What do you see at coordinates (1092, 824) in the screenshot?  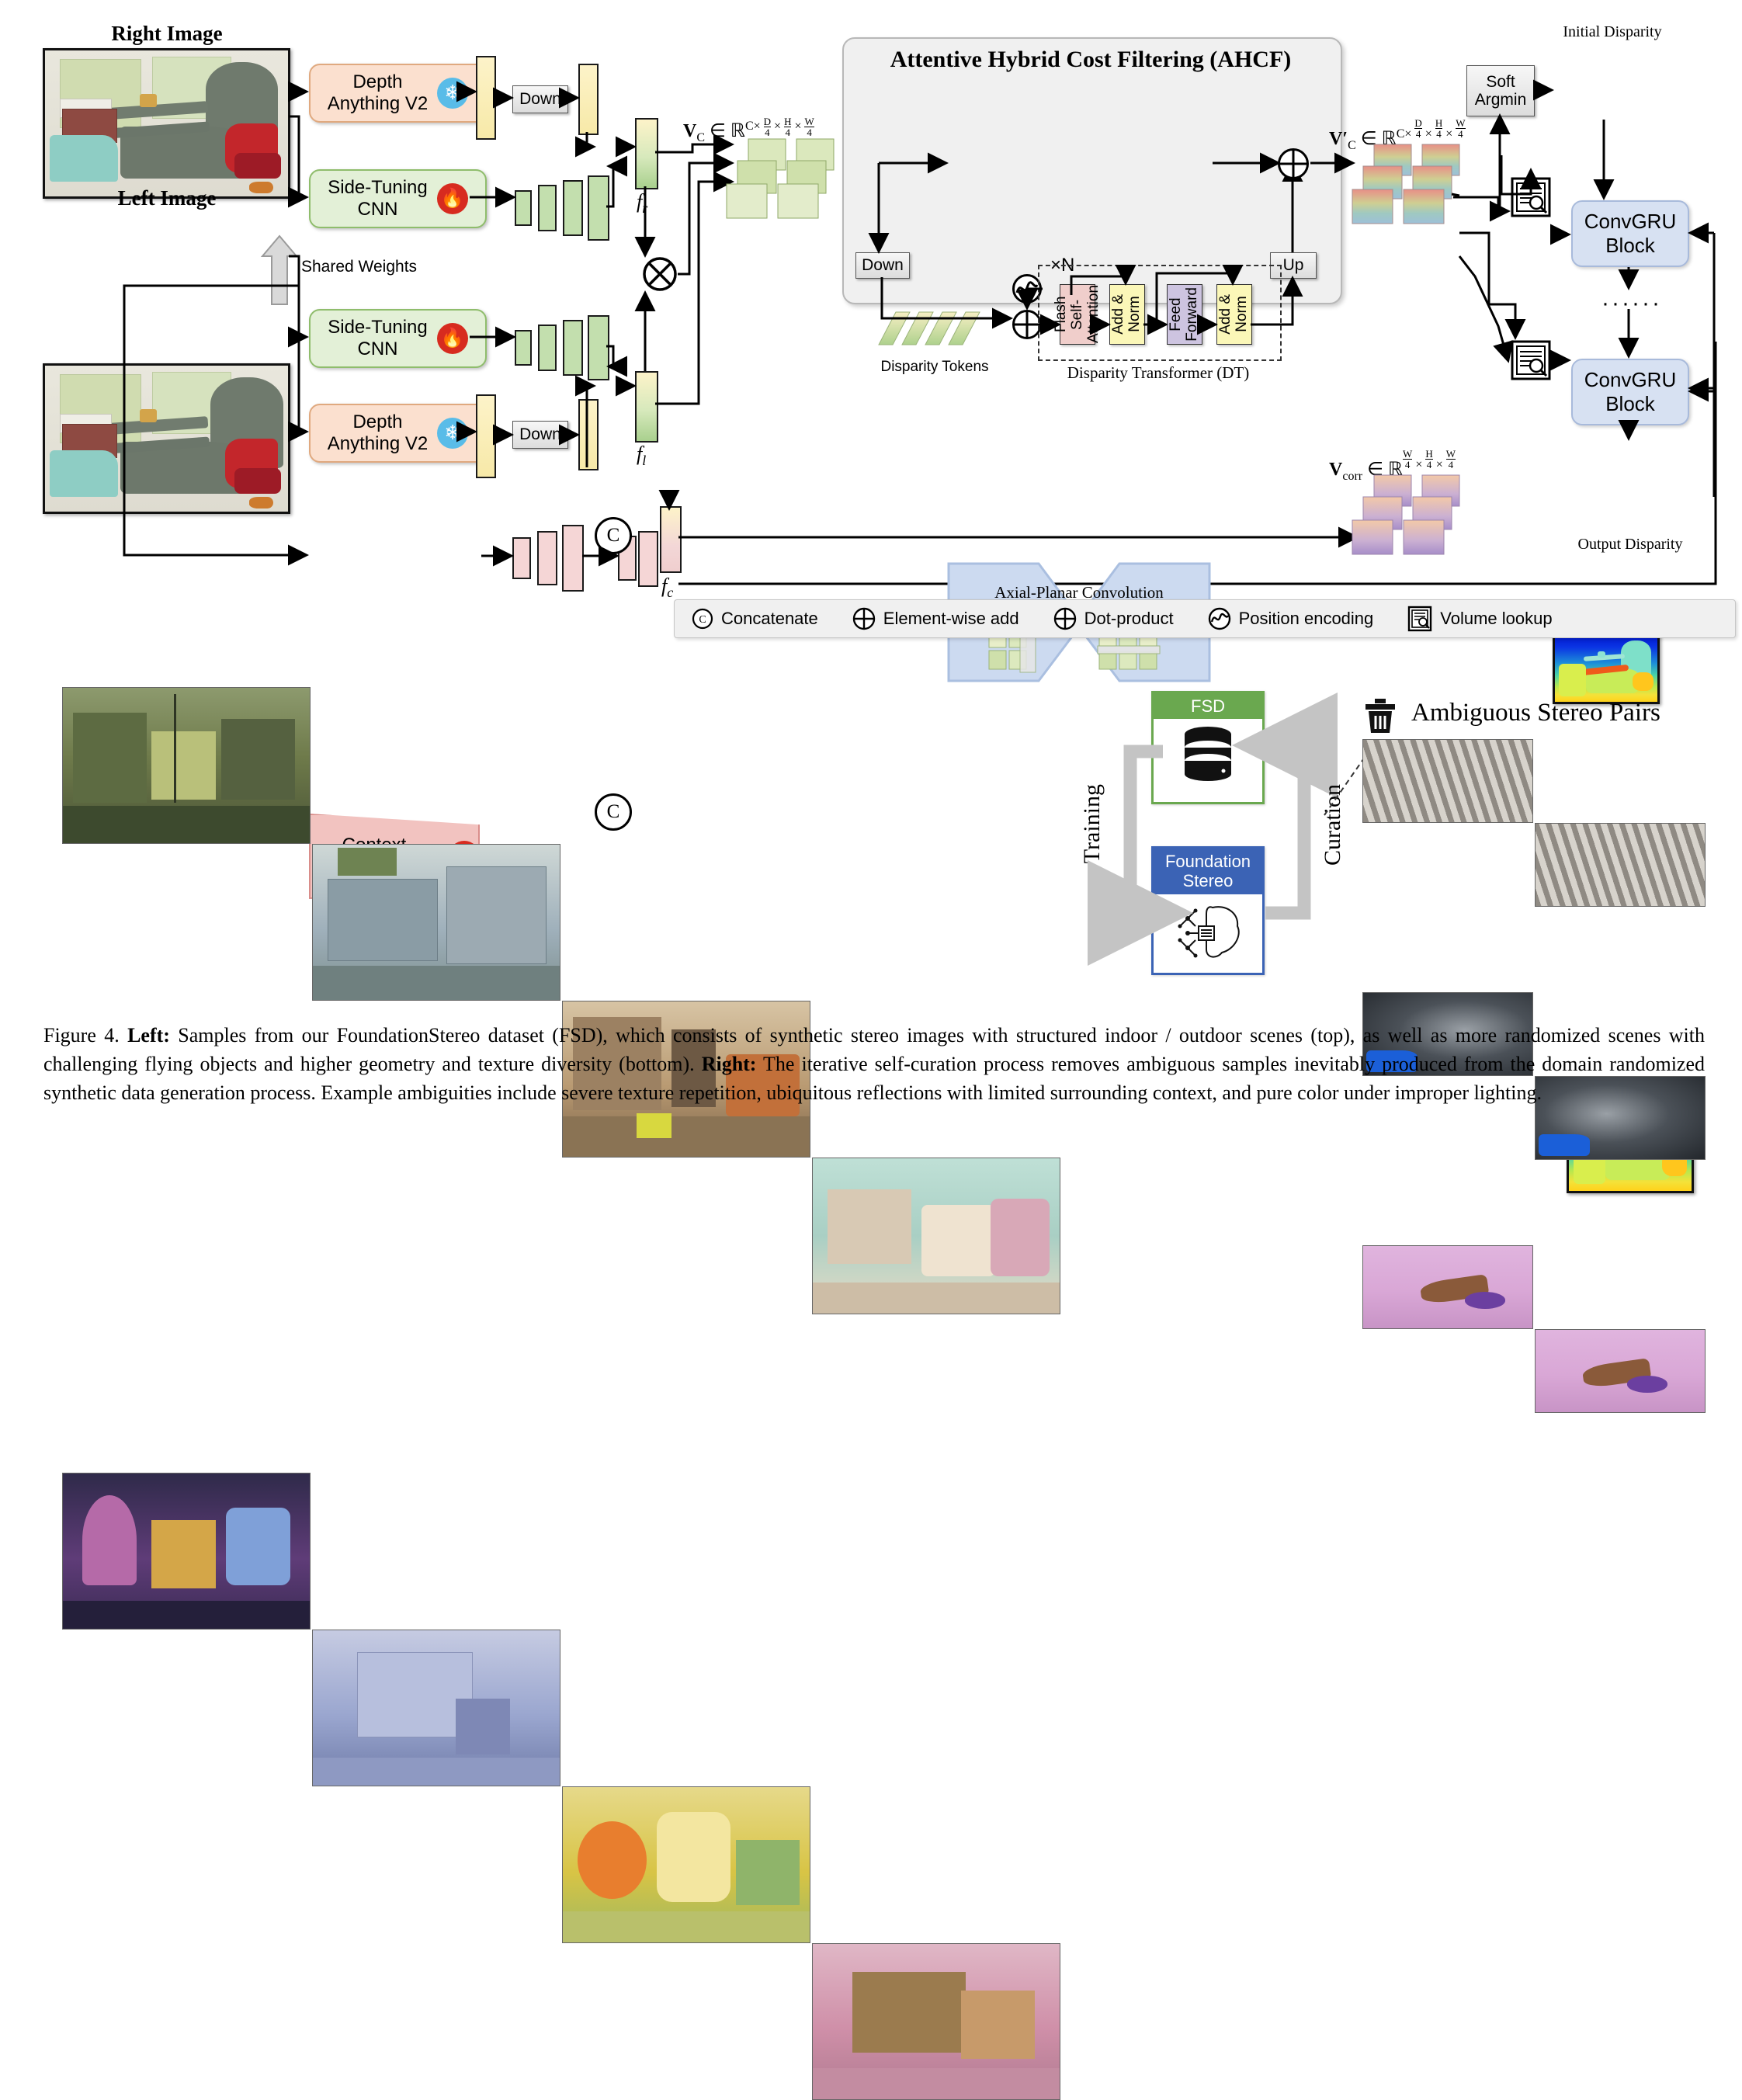 I see `training-label: Training` at bounding box center [1092, 824].